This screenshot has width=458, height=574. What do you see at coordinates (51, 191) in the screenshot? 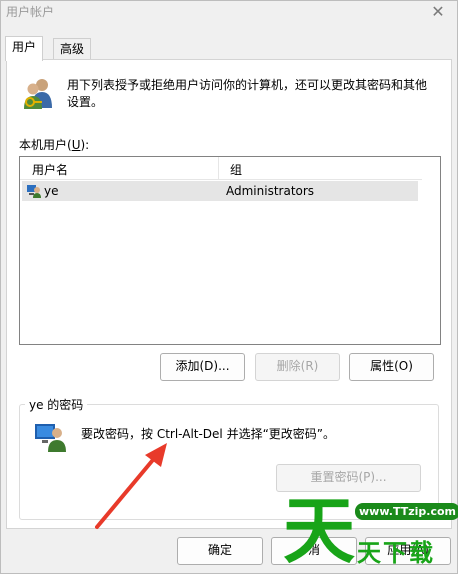
I see `row-username: ye` at bounding box center [51, 191].